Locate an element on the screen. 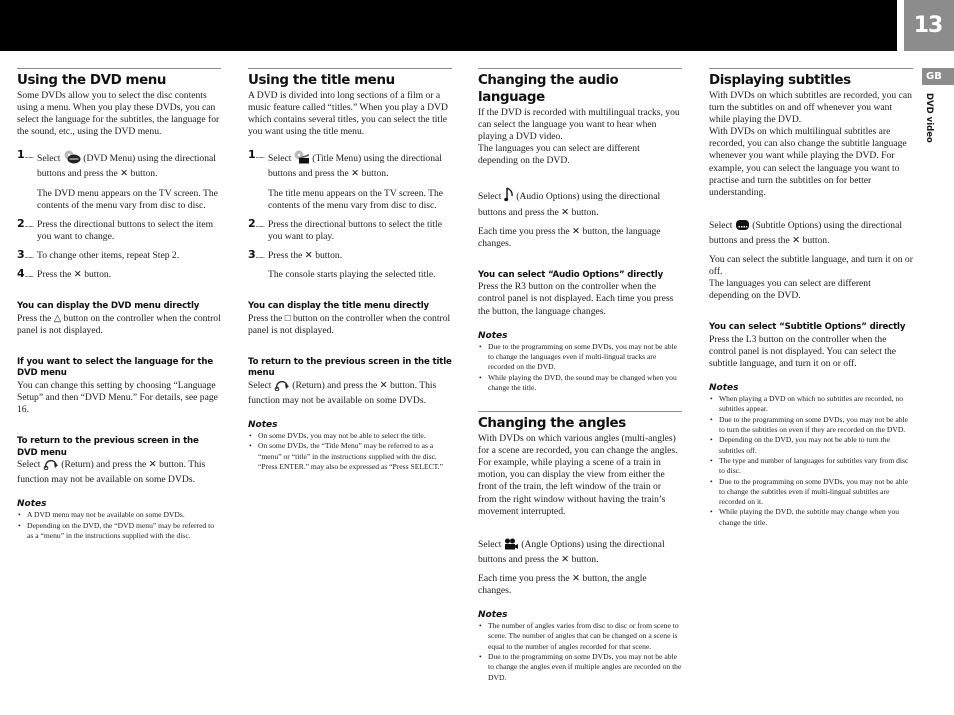 The width and height of the screenshot is (954, 715). subtitle-options-icon is located at coordinates (742, 227).